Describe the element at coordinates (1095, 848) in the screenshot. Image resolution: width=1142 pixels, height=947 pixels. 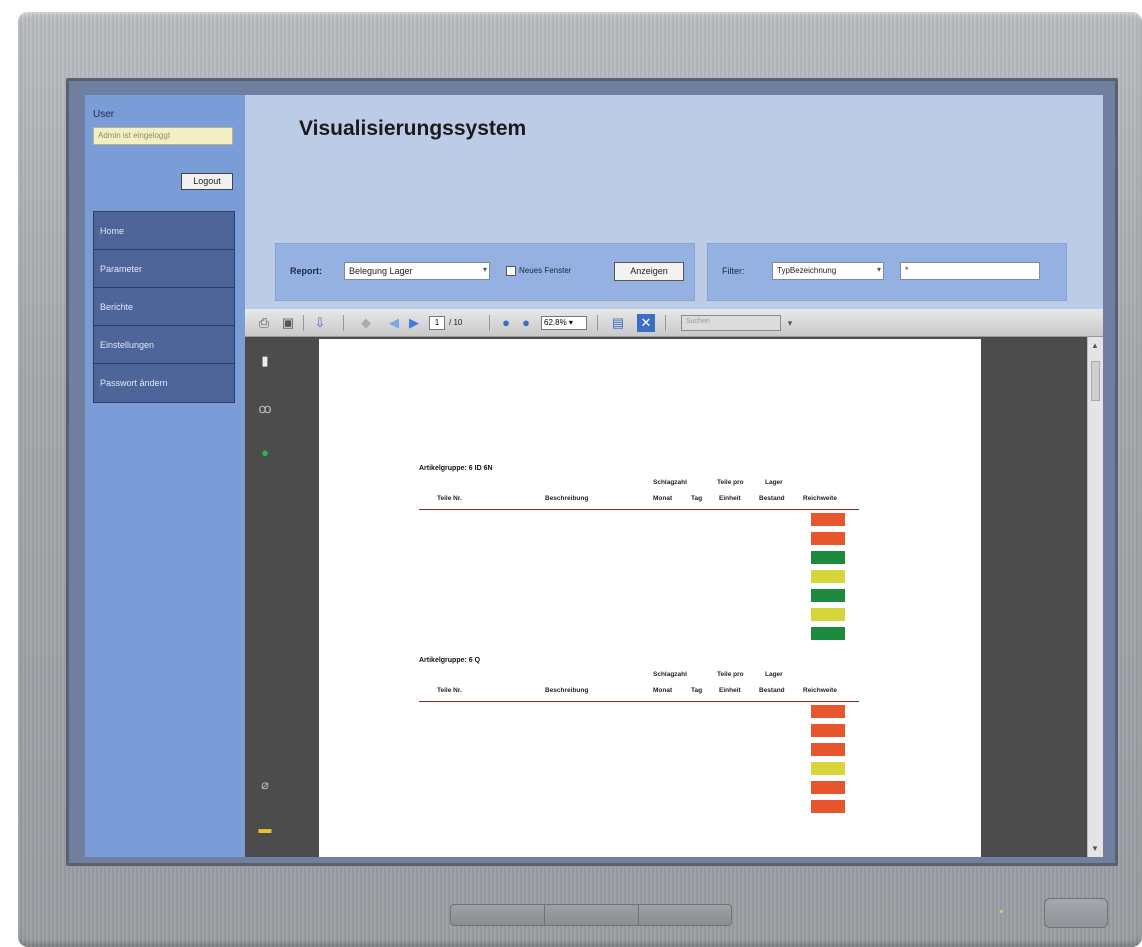
I see `scroll-down-icon: ▼` at that location.